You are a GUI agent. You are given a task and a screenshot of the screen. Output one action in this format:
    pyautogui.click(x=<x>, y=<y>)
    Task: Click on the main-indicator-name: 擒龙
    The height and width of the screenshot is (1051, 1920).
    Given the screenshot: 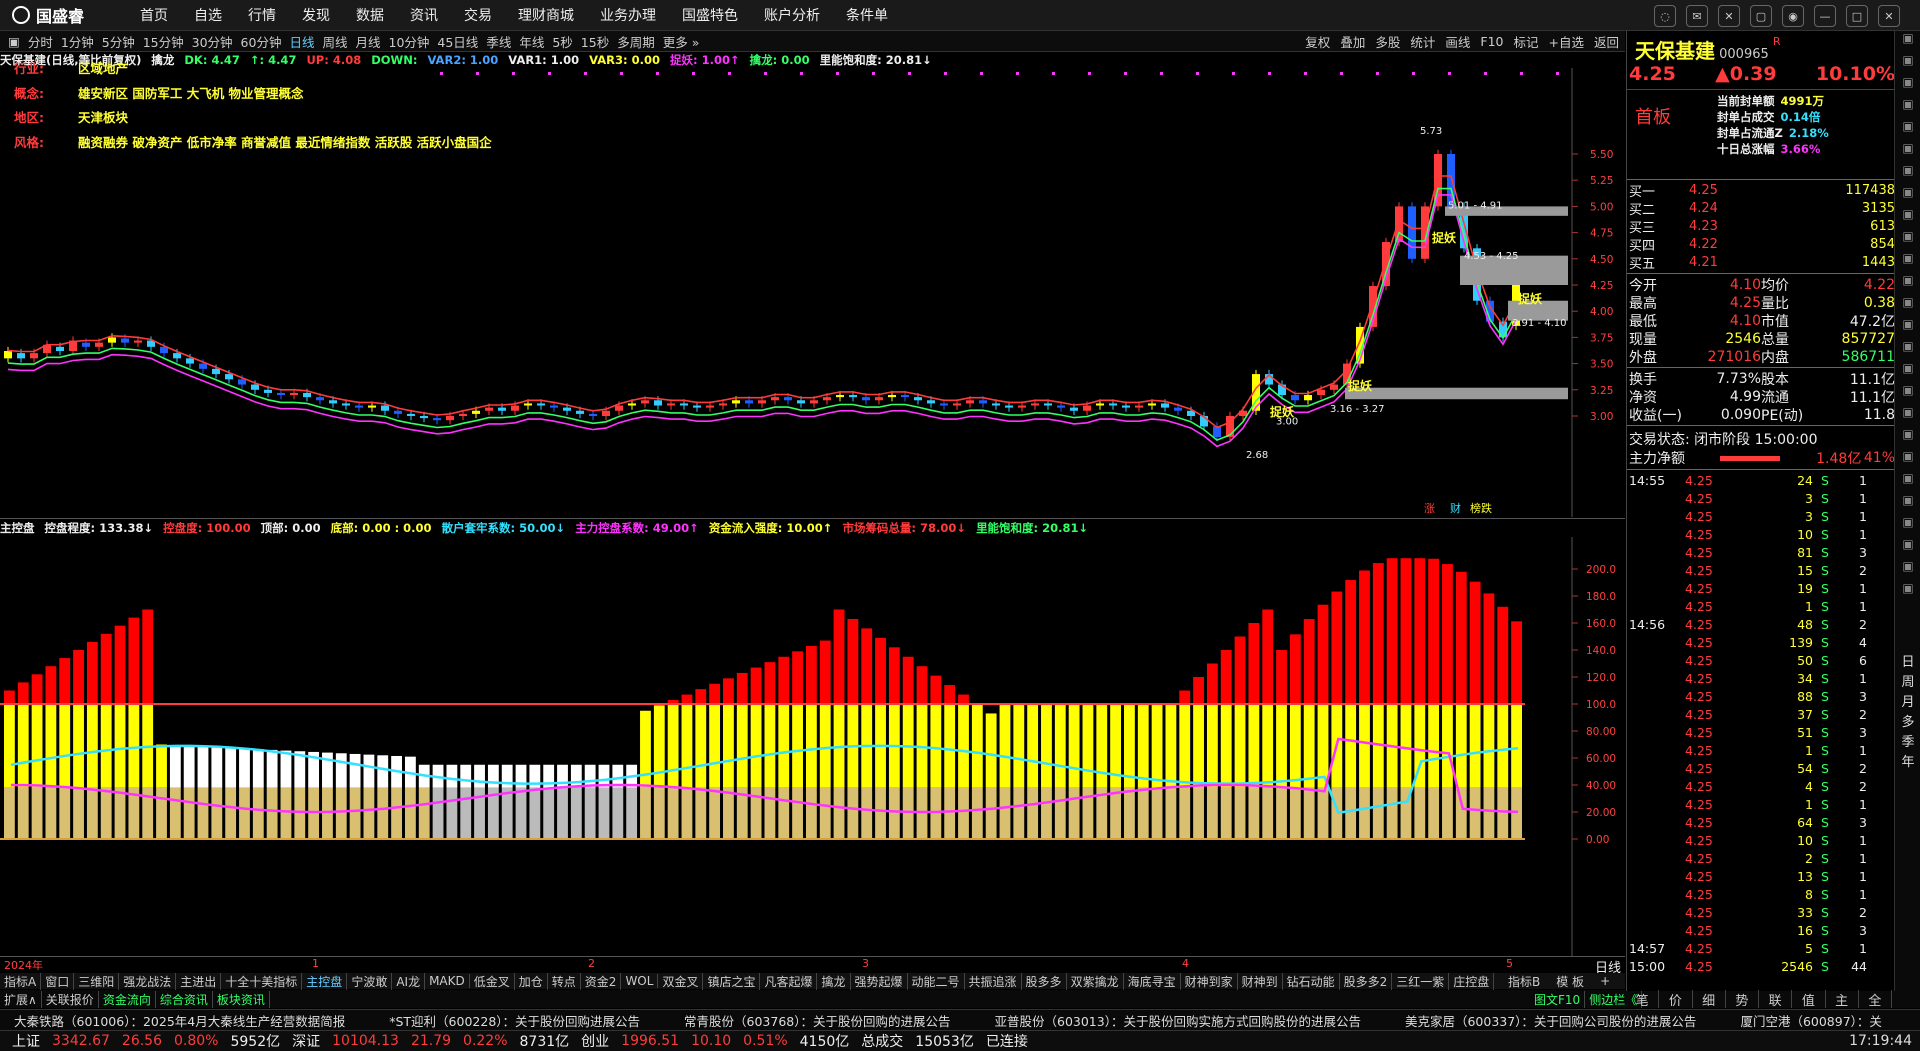 What is the action you would take?
    pyautogui.click(x=162, y=60)
    